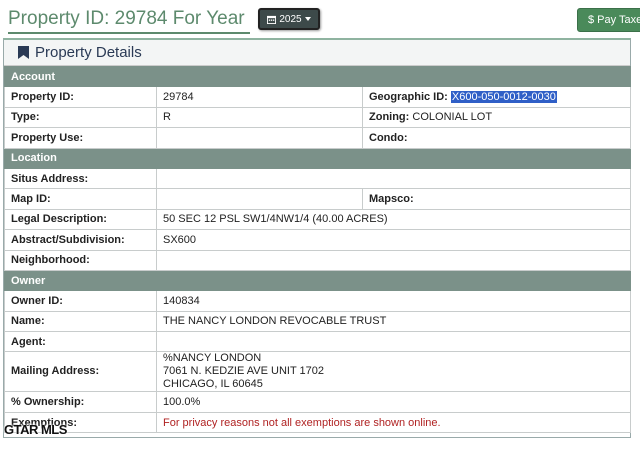 The width and height of the screenshot is (640, 450). I want to click on panel-title: Property Details, so click(88, 52).